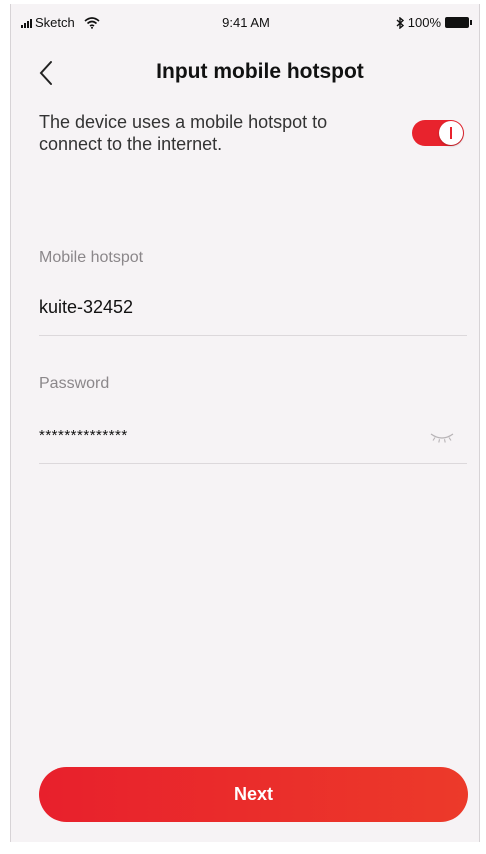 This screenshot has height=854, width=486. Describe the element at coordinates (260, 71) in the screenshot. I see `page-title: Input mobile hotspot` at that location.